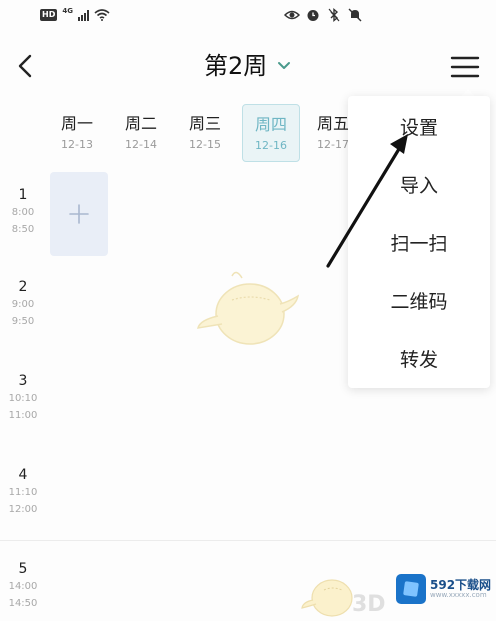 This screenshot has width=496, height=621. I want to click on menu-item-import: 导入, so click(419, 186).